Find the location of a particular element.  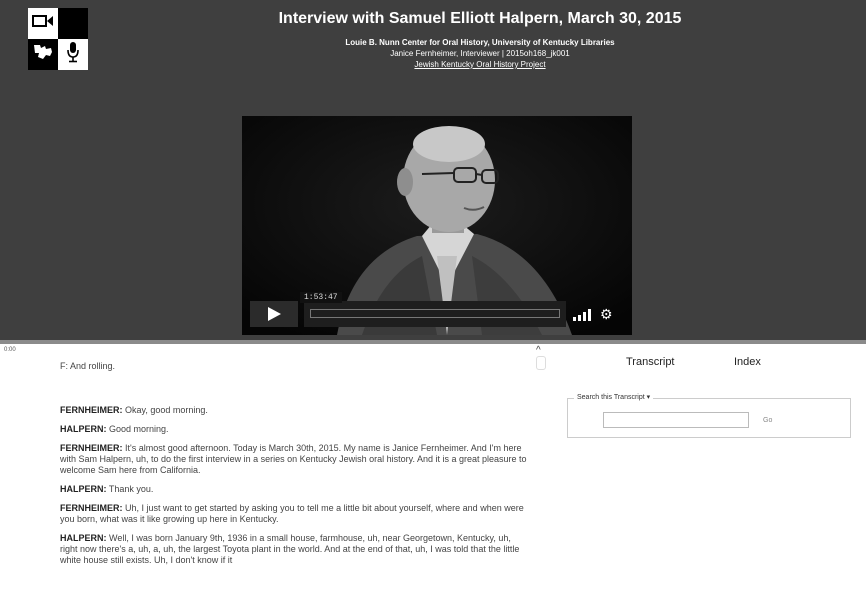

nunn-center-logo is located at coordinates (58, 39).